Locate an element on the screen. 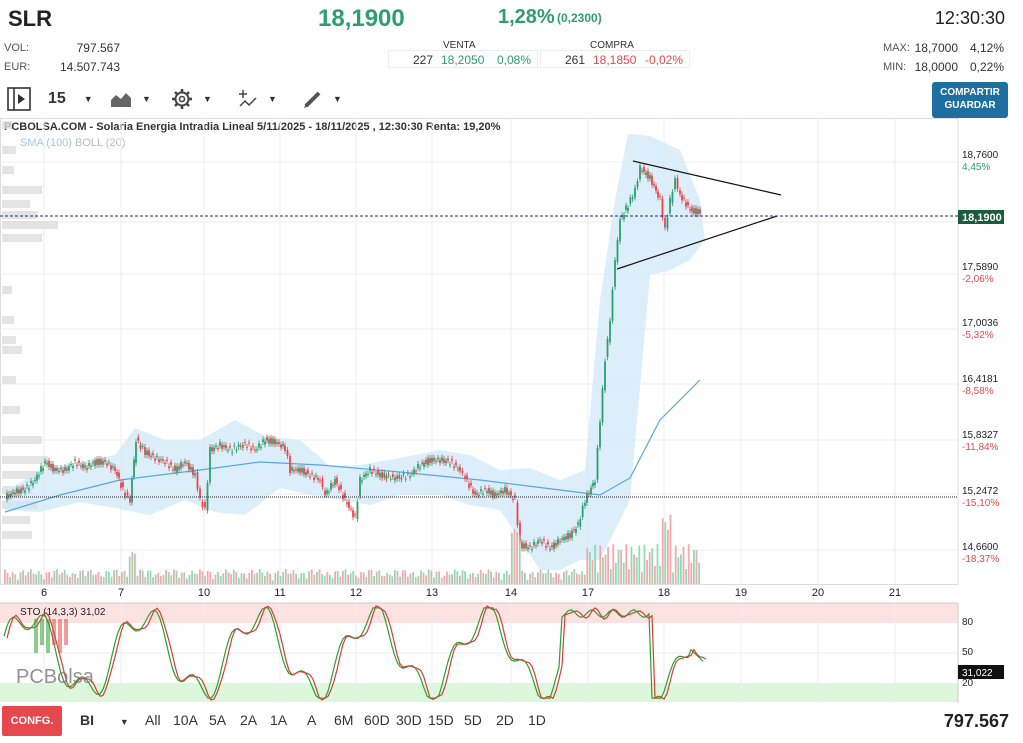  play-panel-button is located at coordinates (19, 99).